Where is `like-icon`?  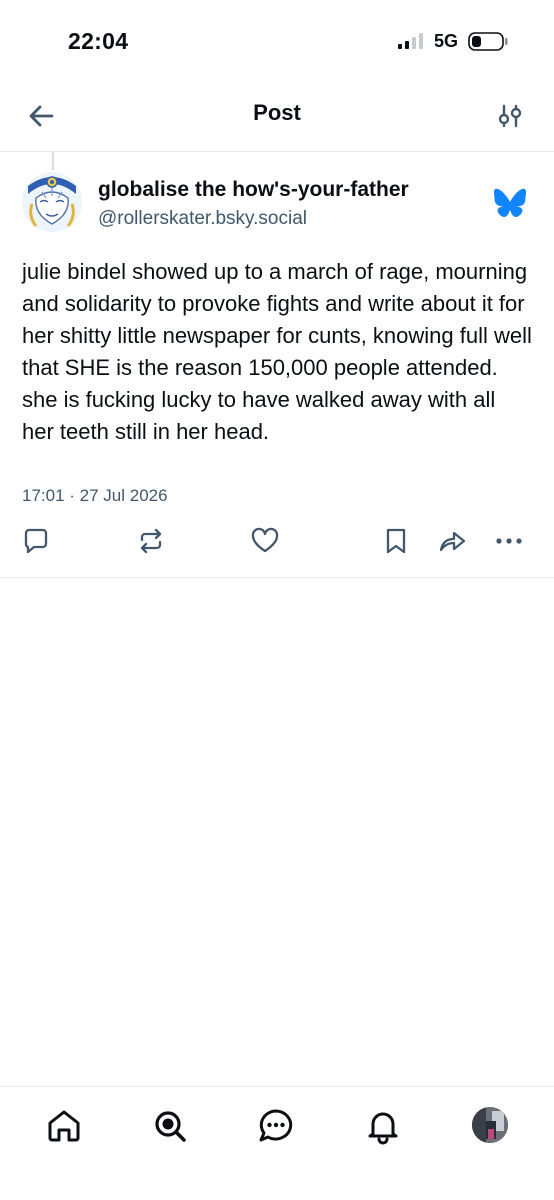
like-icon is located at coordinates (265, 541).